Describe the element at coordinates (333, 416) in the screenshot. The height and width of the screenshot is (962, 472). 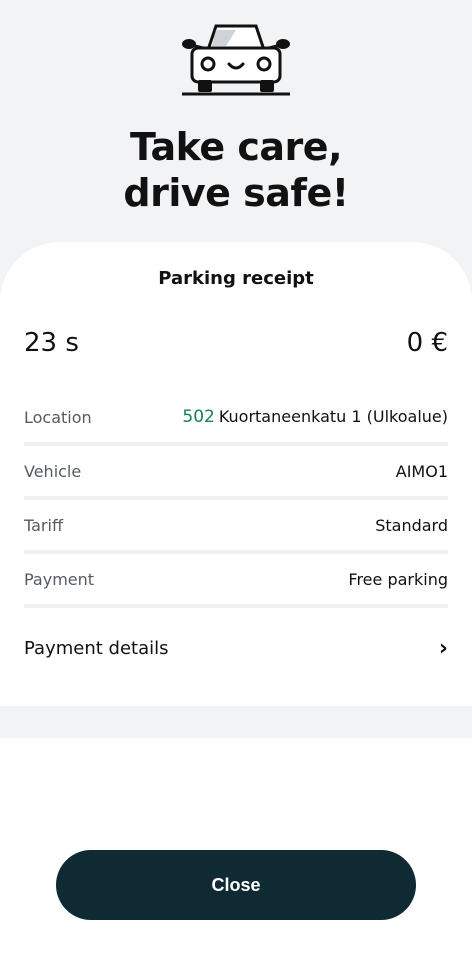
I see `location-address: Kuortaneenkatu 1 (Ulkoalue)` at that location.